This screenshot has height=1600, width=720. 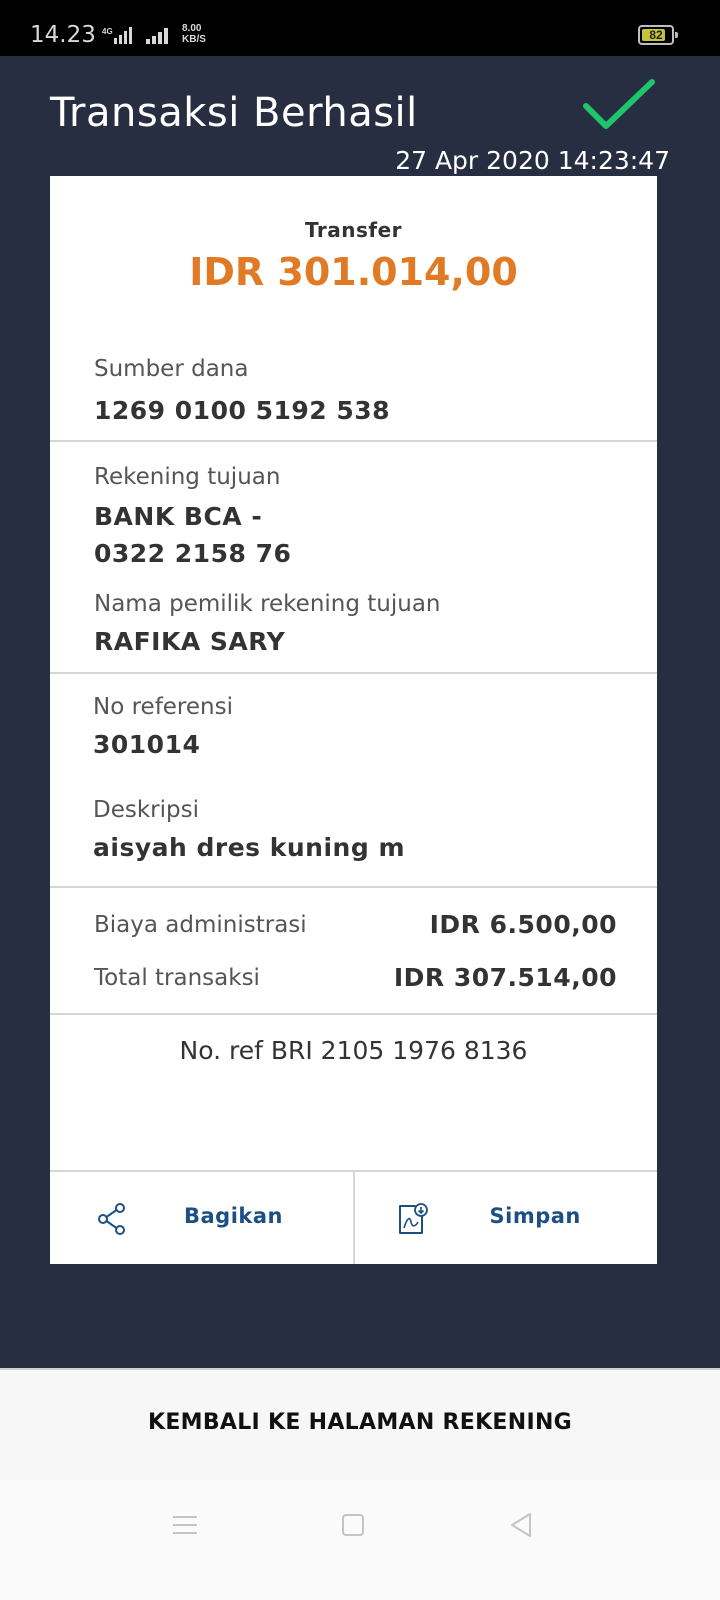 What do you see at coordinates (200, 924) in the screenshot?
I see `admin-fee-label: Biaya administrasi` at bounding box center [200, 924].